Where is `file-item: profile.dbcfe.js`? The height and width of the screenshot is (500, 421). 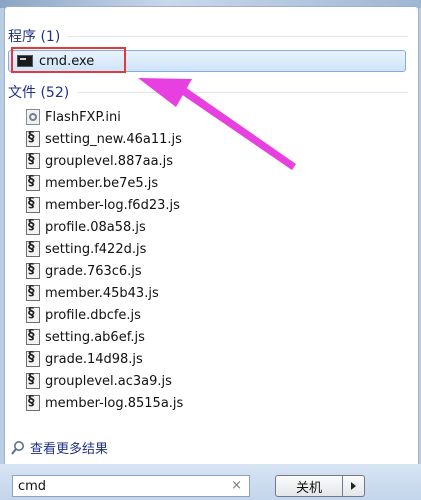
file-item: profile.dbcfe.js is located at coordinates (83, 315).